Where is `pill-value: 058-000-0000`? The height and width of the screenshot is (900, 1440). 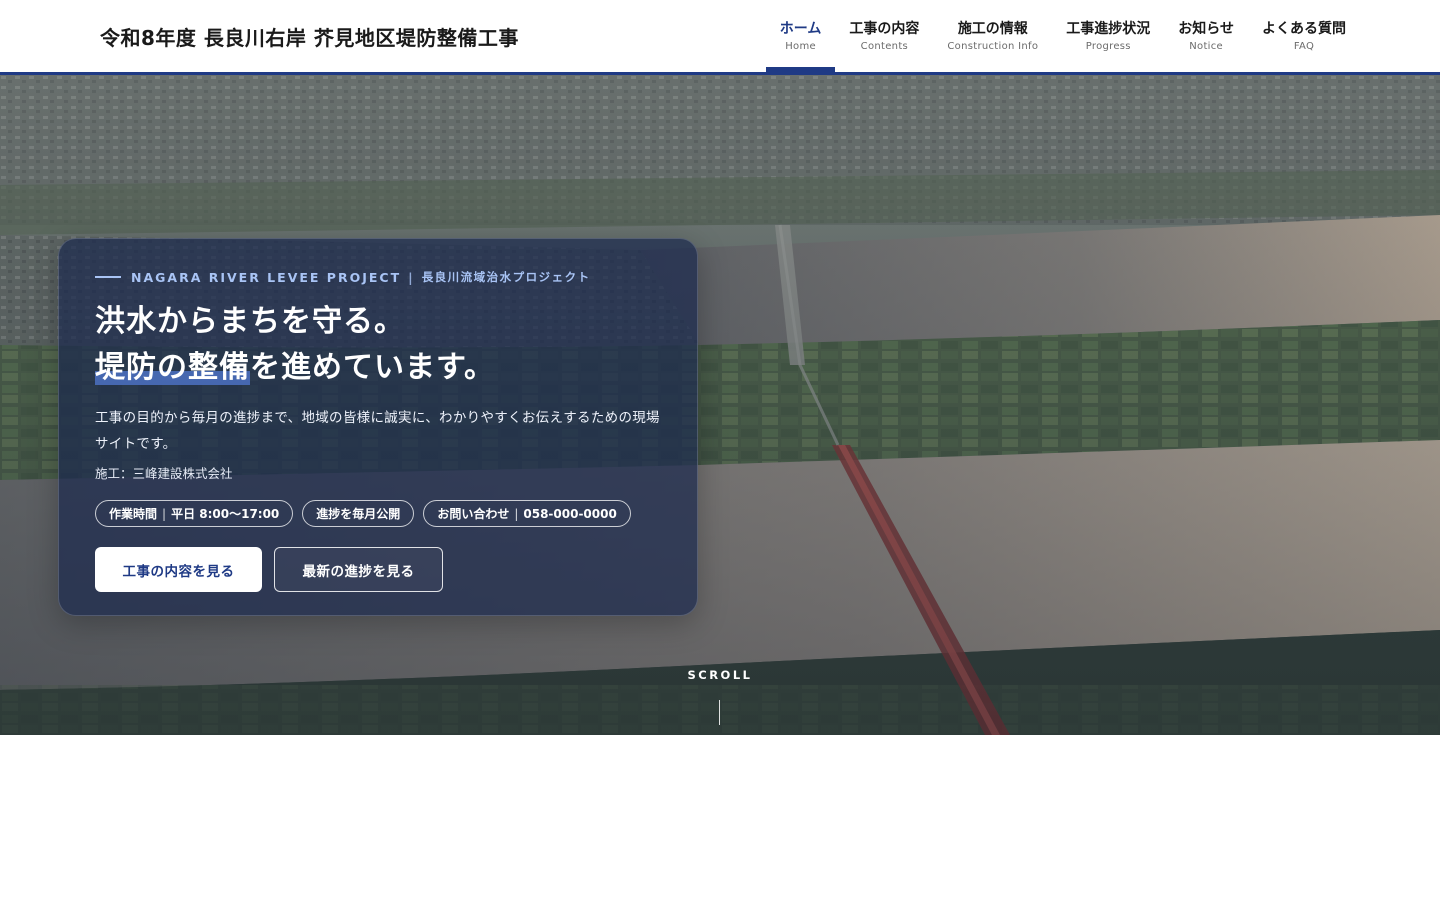
pill-value: 058-000-0000 is located at coordinates (570, 513).